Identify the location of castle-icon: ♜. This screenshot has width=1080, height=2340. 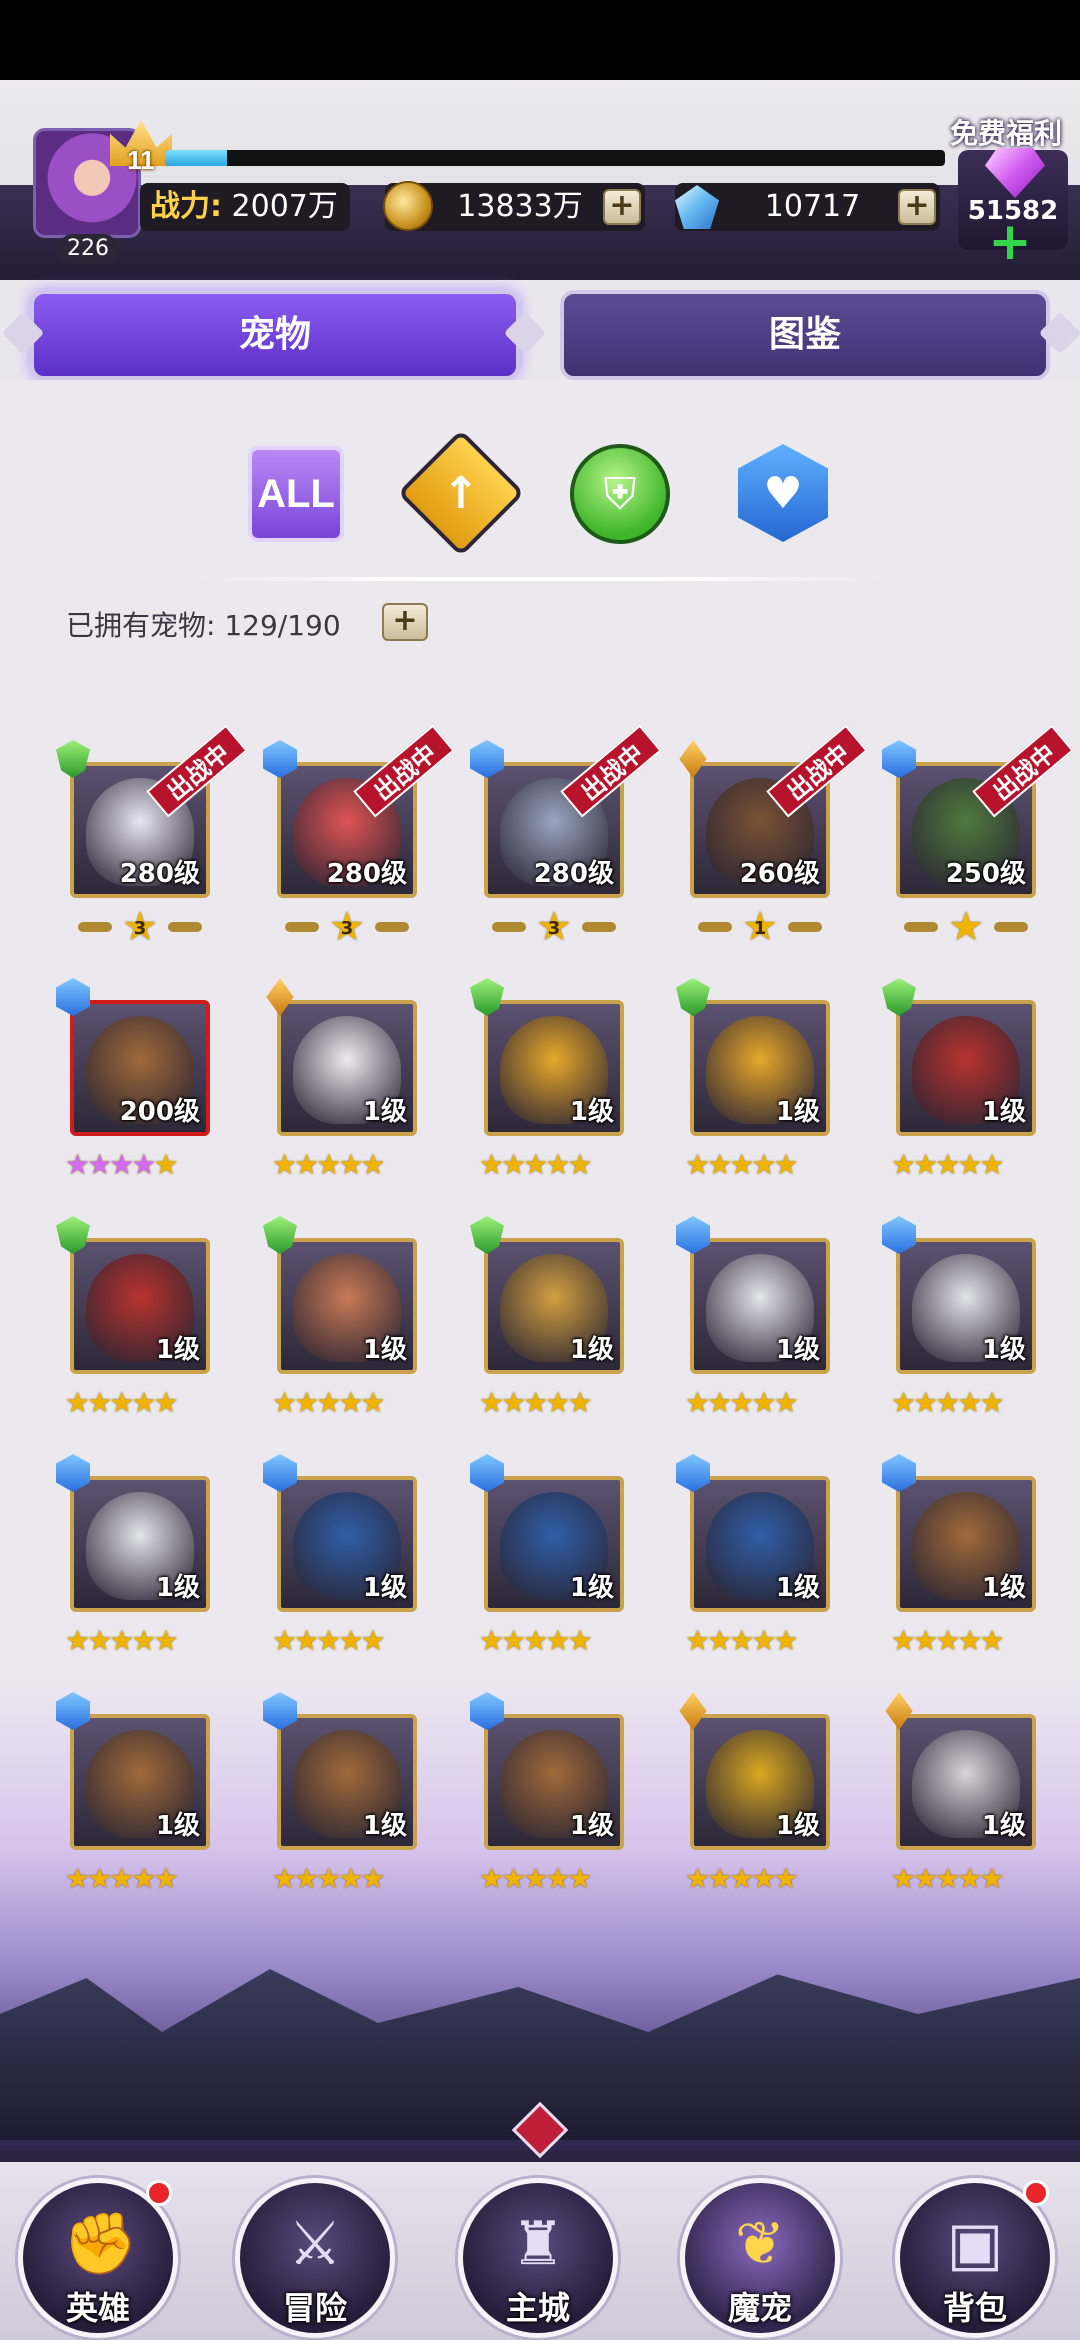
(538, 2244).